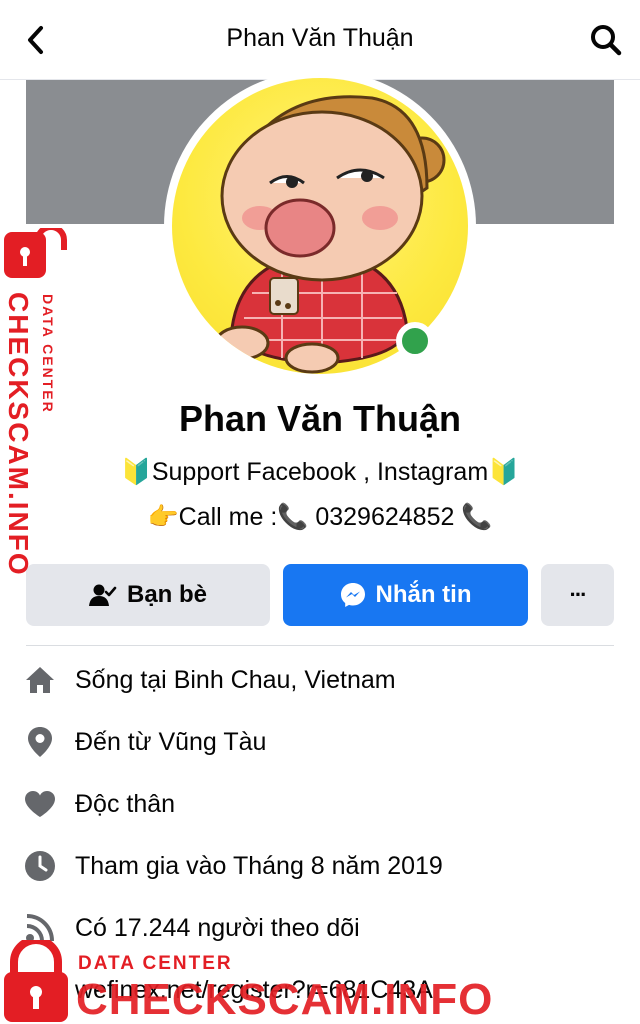 The height and width of the screenshot is (1024, 640). Describe the element at coordinates (166, 594) in the screenshot. I see `friends-button-label: Bạn bè` at that location.